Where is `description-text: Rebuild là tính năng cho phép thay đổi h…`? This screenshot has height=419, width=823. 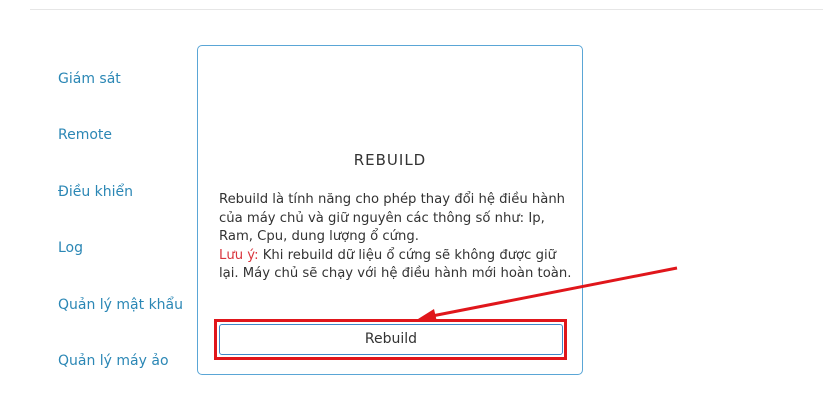
description-text: Rebuild là tính năng cho phép thay đổi h… is located at coordinates (392, 218).